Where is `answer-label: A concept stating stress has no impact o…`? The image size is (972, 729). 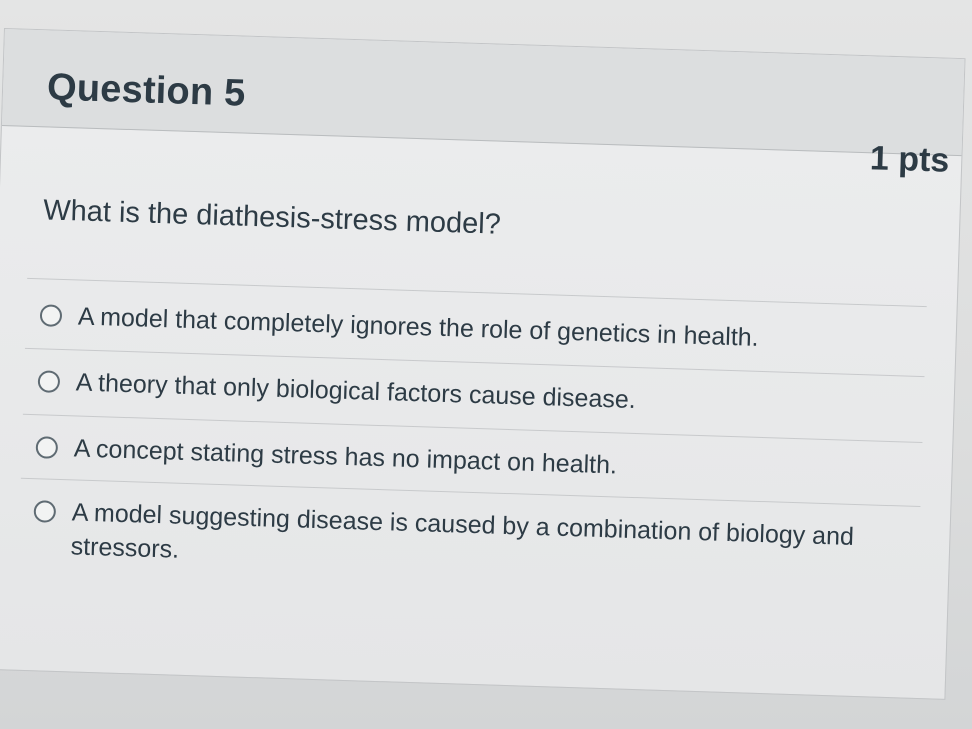
answer-label: A concept stating stress has no impact o… is located at coordinates (345, 456).